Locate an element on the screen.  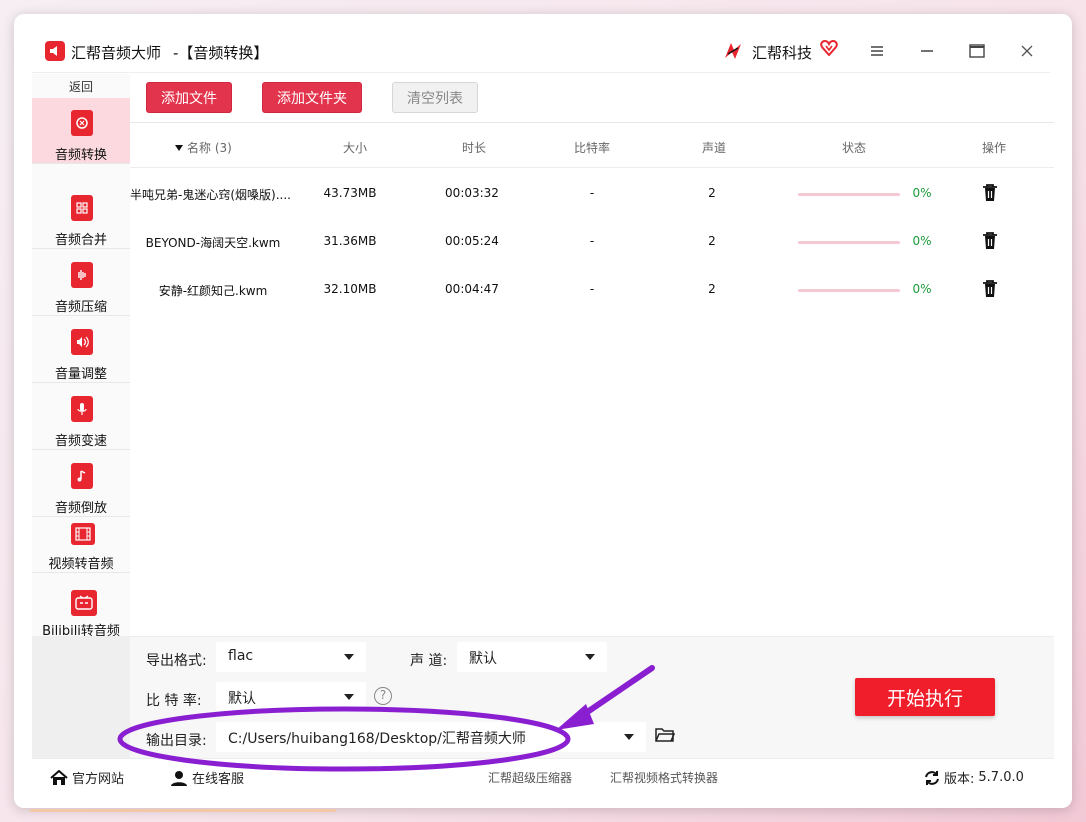
bottom-accent-bar is located at coordinates (183, 810).